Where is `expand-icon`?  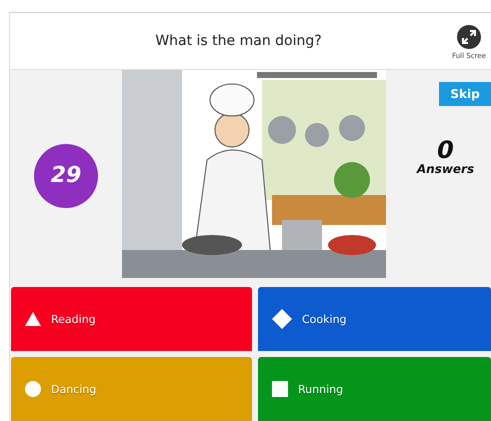 expand-icon is located at coordinates (469, 37).